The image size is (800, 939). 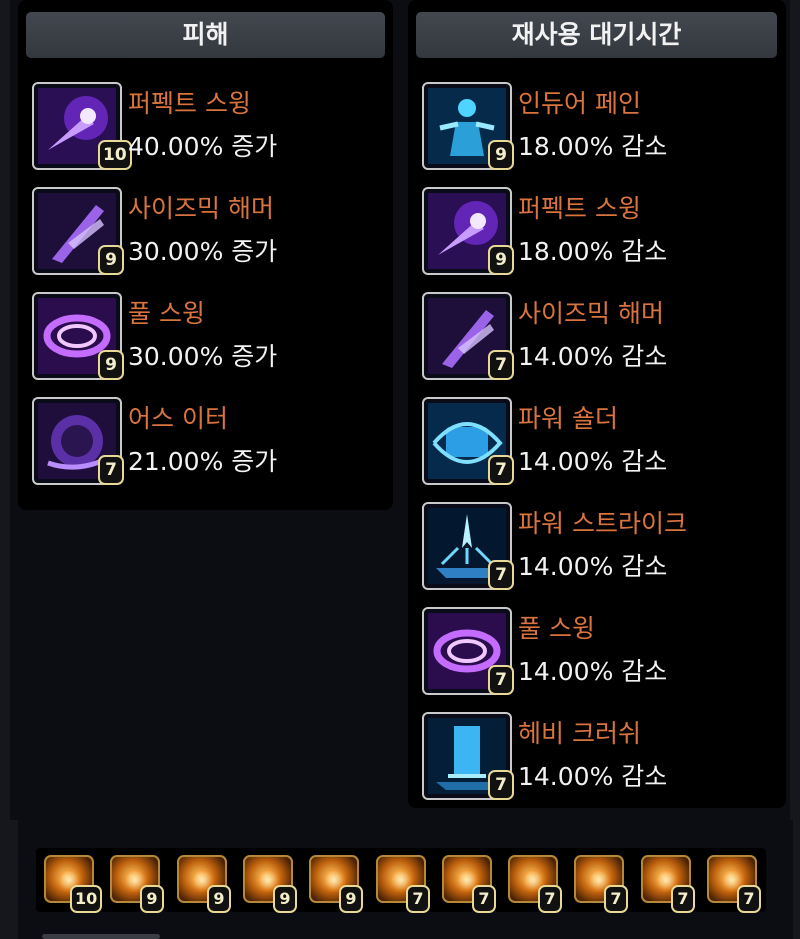 I want to click on skill-level-badge: 10, so click(x=115, y=155).